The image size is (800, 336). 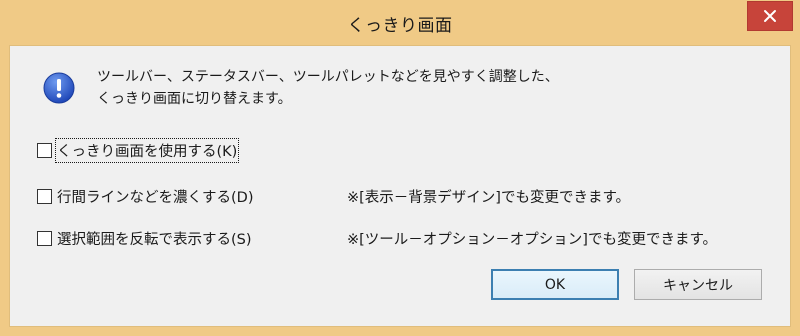 What do you see at coordinates (328, 77) in the screenshot?
I see `message-line-1: ツールバー、ステータスバー、ツールパレットなどを見やすく調整した、` at bounding box center [328, 77].